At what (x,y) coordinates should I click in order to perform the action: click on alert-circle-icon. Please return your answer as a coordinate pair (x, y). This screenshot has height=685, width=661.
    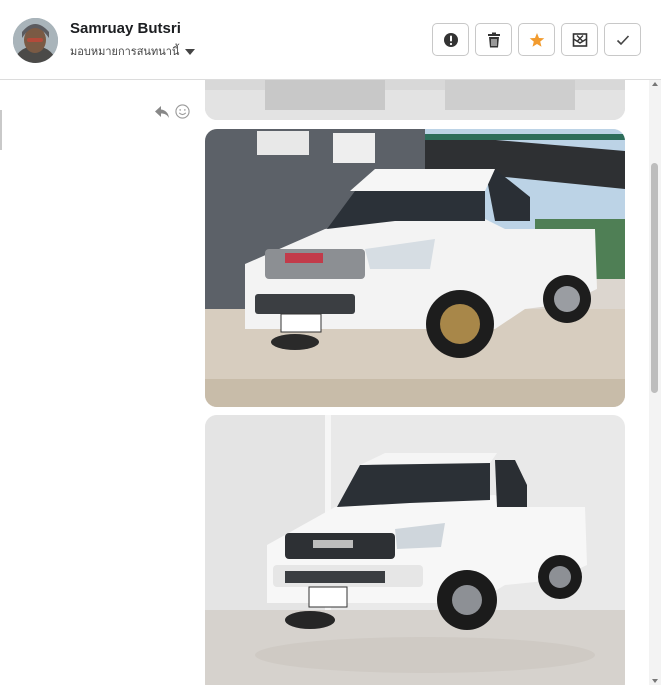
    Looking at the image, I should click on (450, 39).